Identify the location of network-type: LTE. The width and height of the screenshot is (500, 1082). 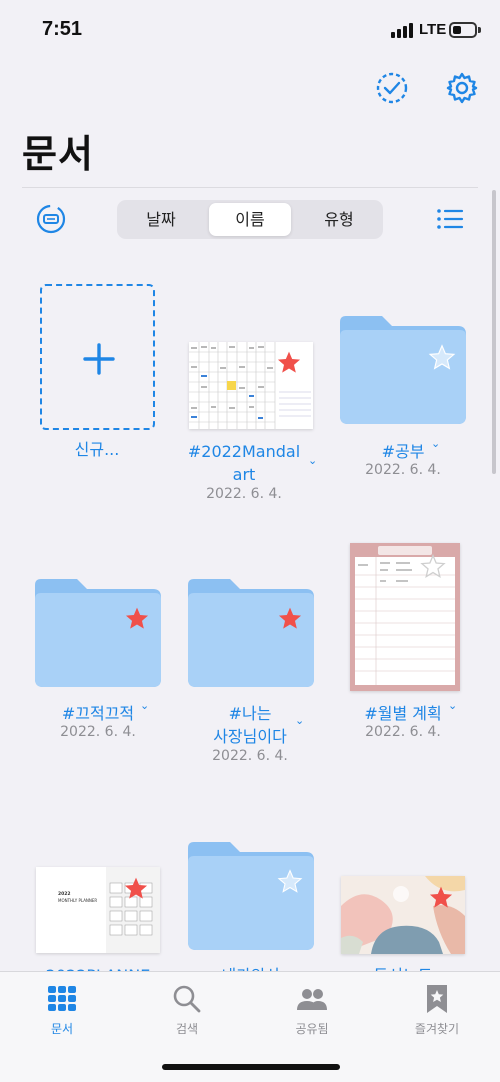
(433, 29).